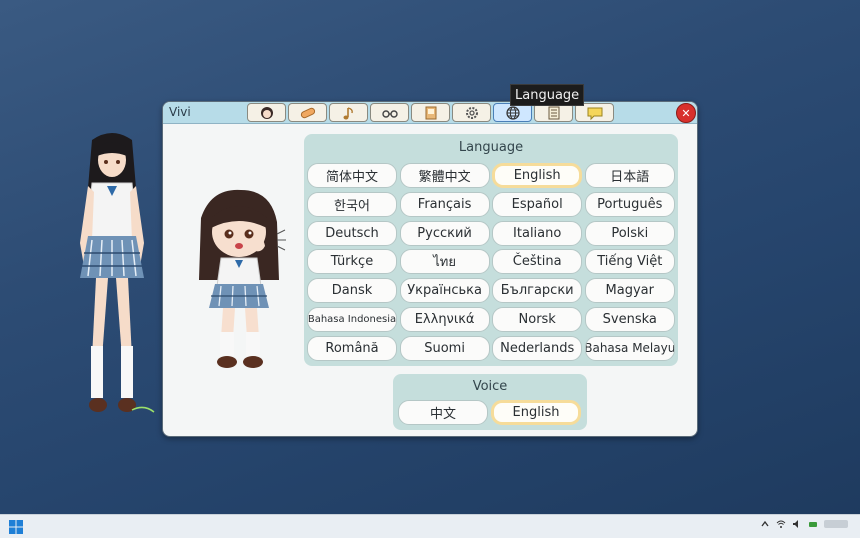 This screenshot has width=860, height=538. I want to click on voice-panel: Voice 中文 English, so click(490, 402).